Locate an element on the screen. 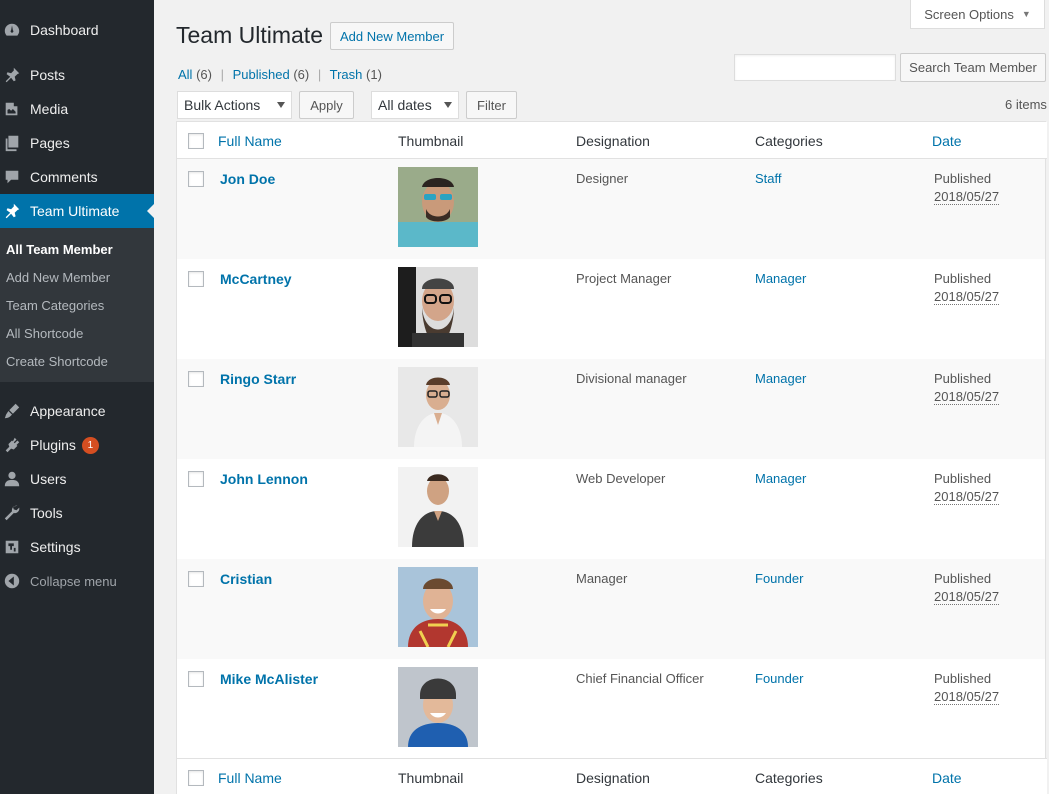  submenu-team-categories: Team Categories is located at coordinates (55, 305).